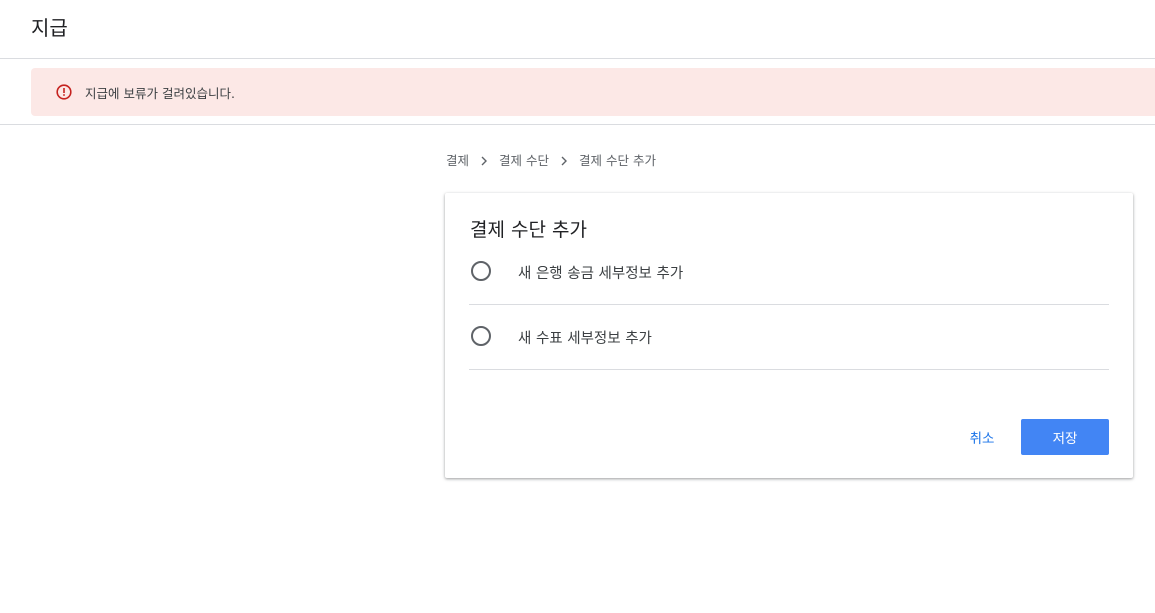 The height and width of the screenshot is (613, 1155). Describe the element at coordinates (601, 274) in the screenshot. I see `option-label: 새 은행 송금 세부정보 추가` at that location.